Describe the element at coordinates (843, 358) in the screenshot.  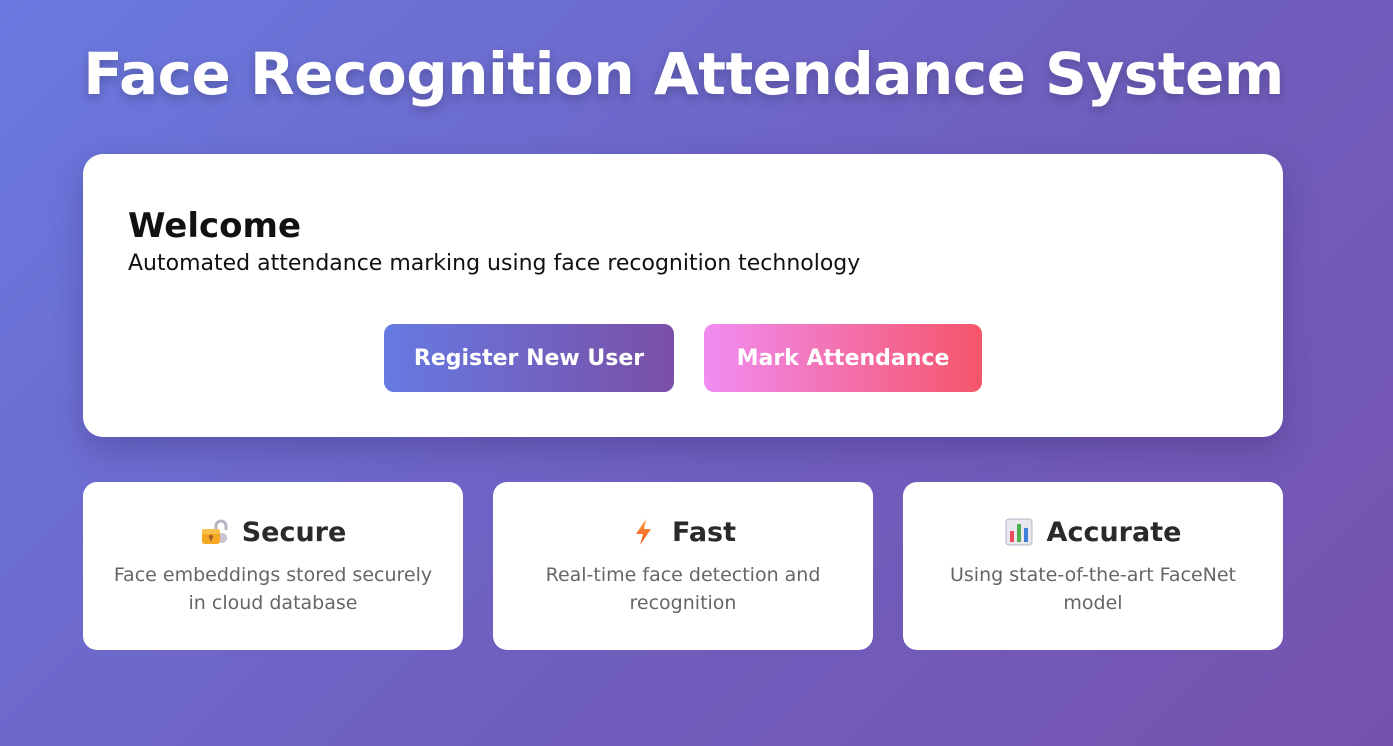
I see `mark-attendance-button: Mark Attendance` at that location.